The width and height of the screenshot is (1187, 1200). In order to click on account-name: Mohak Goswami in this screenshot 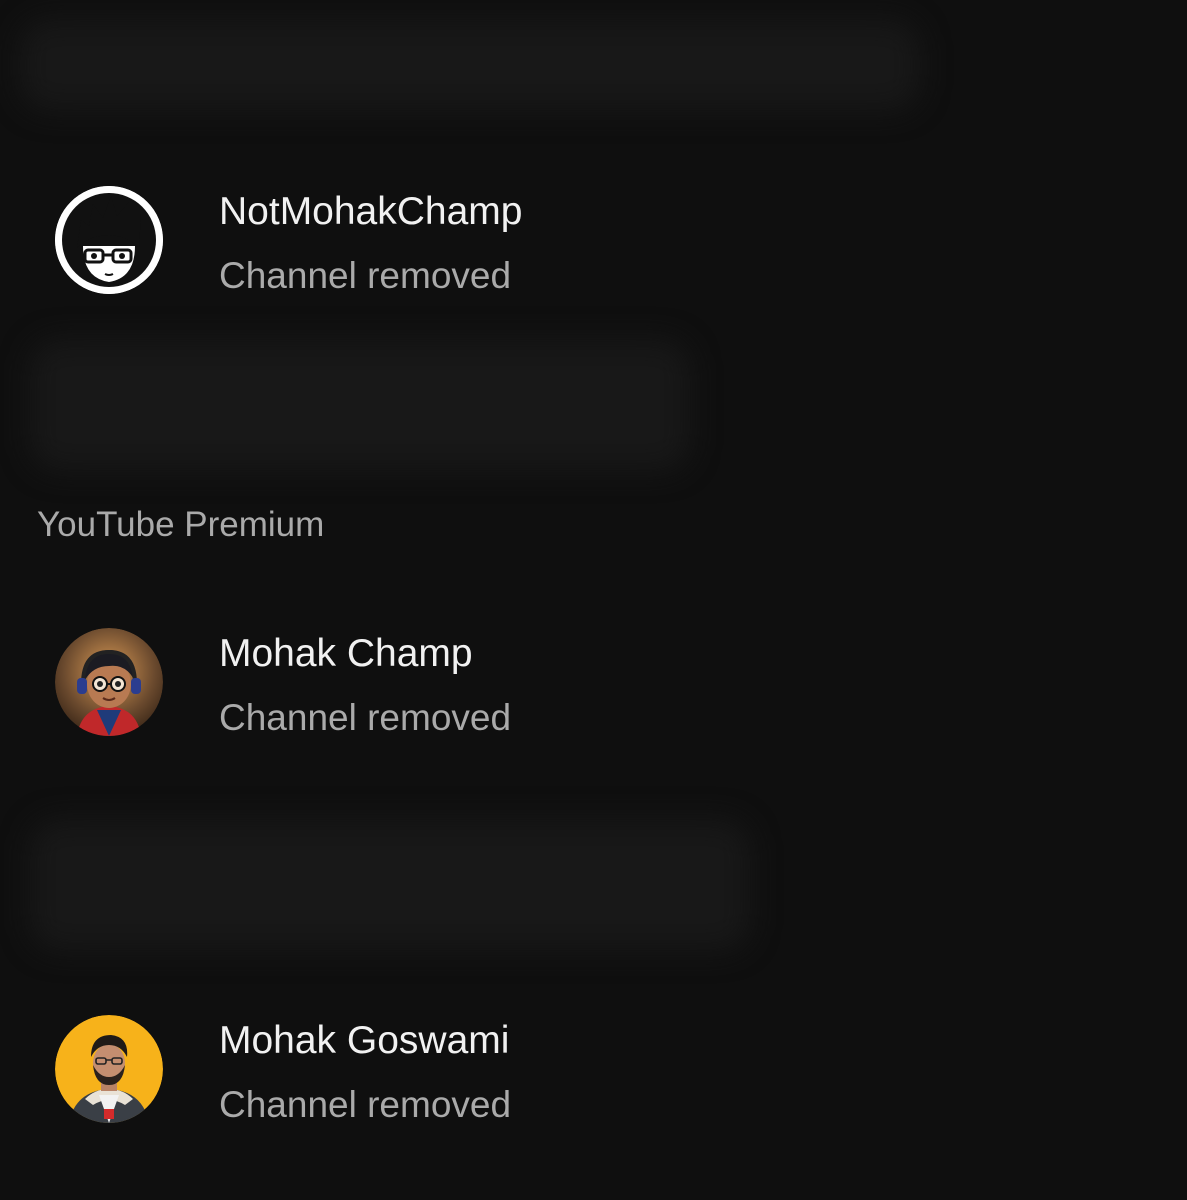, I will do `click(364, 1040)`.